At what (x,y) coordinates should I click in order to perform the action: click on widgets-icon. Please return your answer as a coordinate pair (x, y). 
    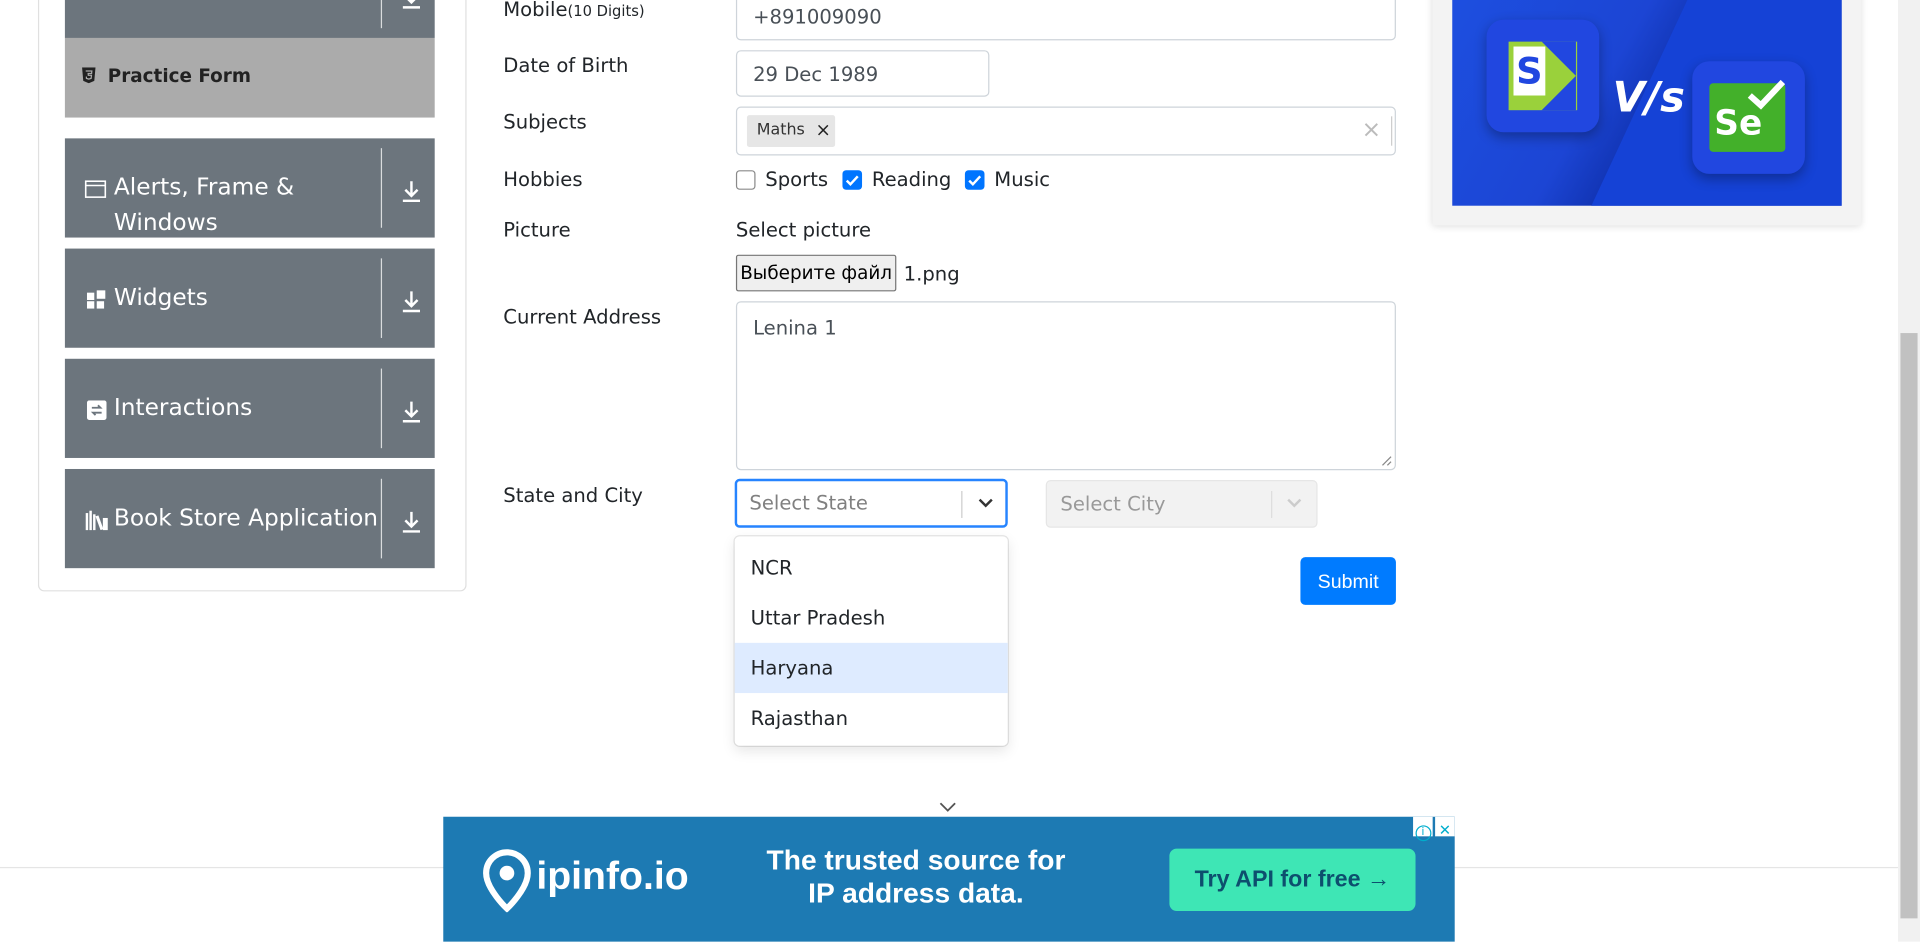
    Looking at the image, I should click on (96, 299).